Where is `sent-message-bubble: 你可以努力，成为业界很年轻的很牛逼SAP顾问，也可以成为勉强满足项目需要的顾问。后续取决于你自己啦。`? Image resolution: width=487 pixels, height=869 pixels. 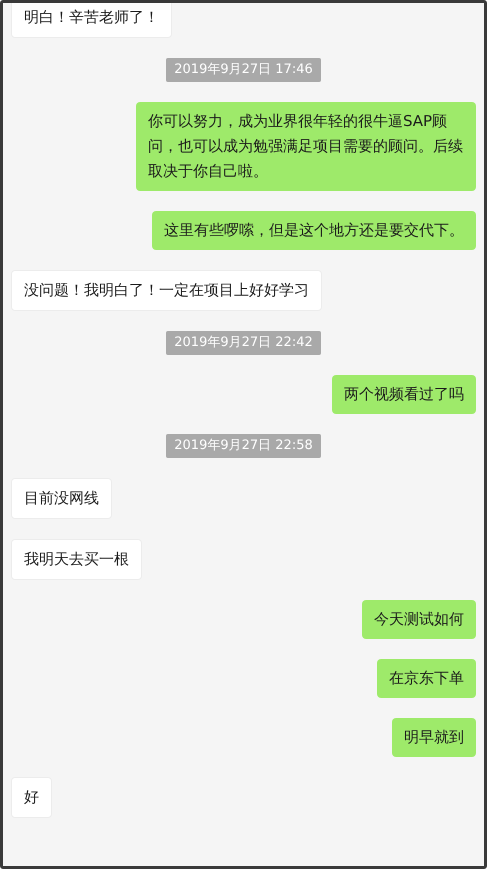
sent-message-bubble: 你可以努力，成为业界很年轻的很牛逼SAP顾问，也可以成为勉强满足项目需要的顾问。后续取决于你自己啦。 is located at coordinates (306, 146).